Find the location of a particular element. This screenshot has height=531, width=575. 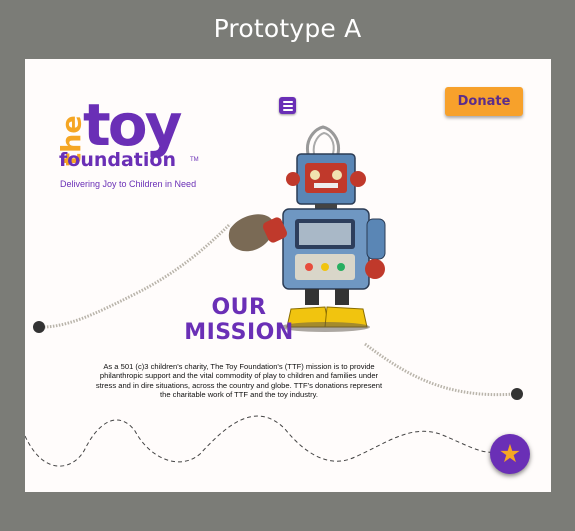

prototype-title: Prototype A is located at coordinates (287, 28).